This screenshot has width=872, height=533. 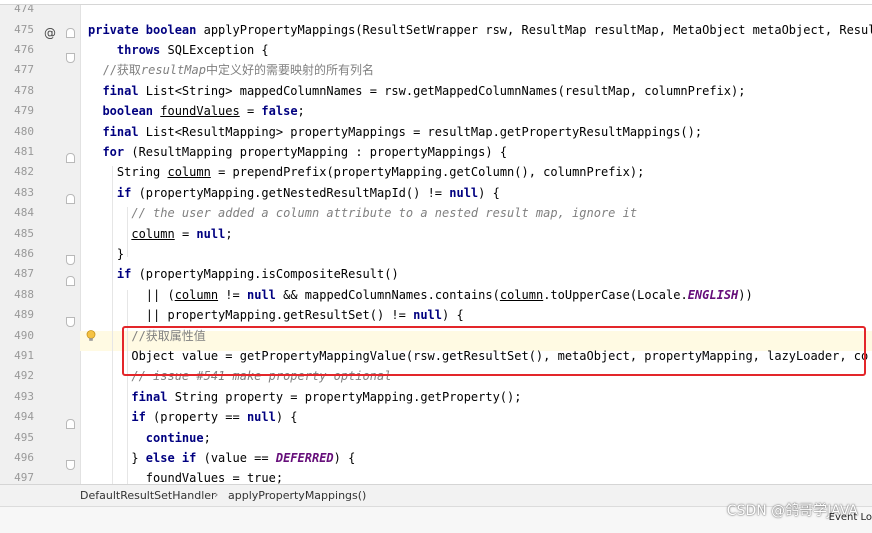 I want to click on code-line: 495 continue;, so click(x=436, y=437).